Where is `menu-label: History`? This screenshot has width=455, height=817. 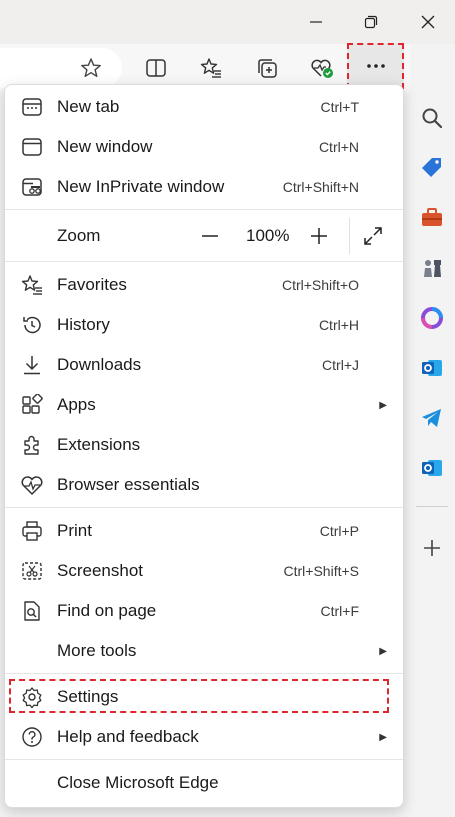 menu-label: History is located at coordinates (83, 324).